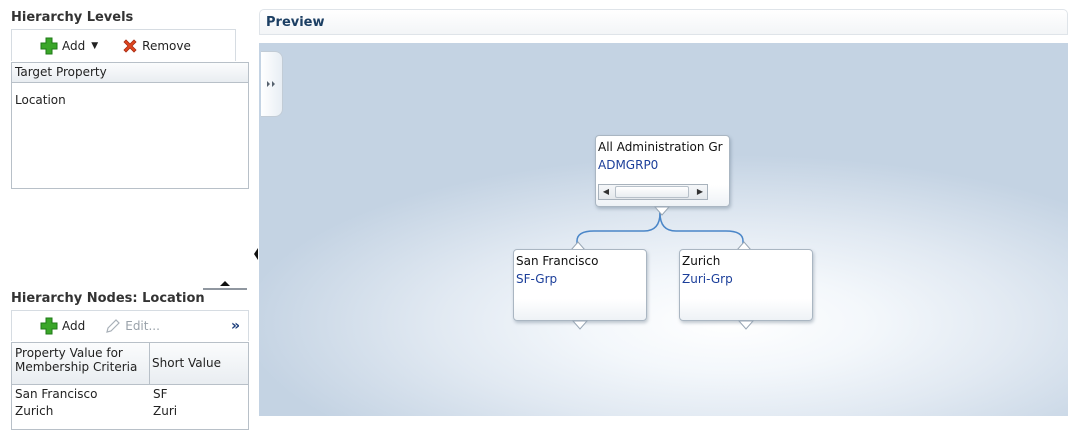  What do you see at coordinates (295, 22) in the screenshot?
I see `preview-title: Preview` at bounding box center [295, 22].